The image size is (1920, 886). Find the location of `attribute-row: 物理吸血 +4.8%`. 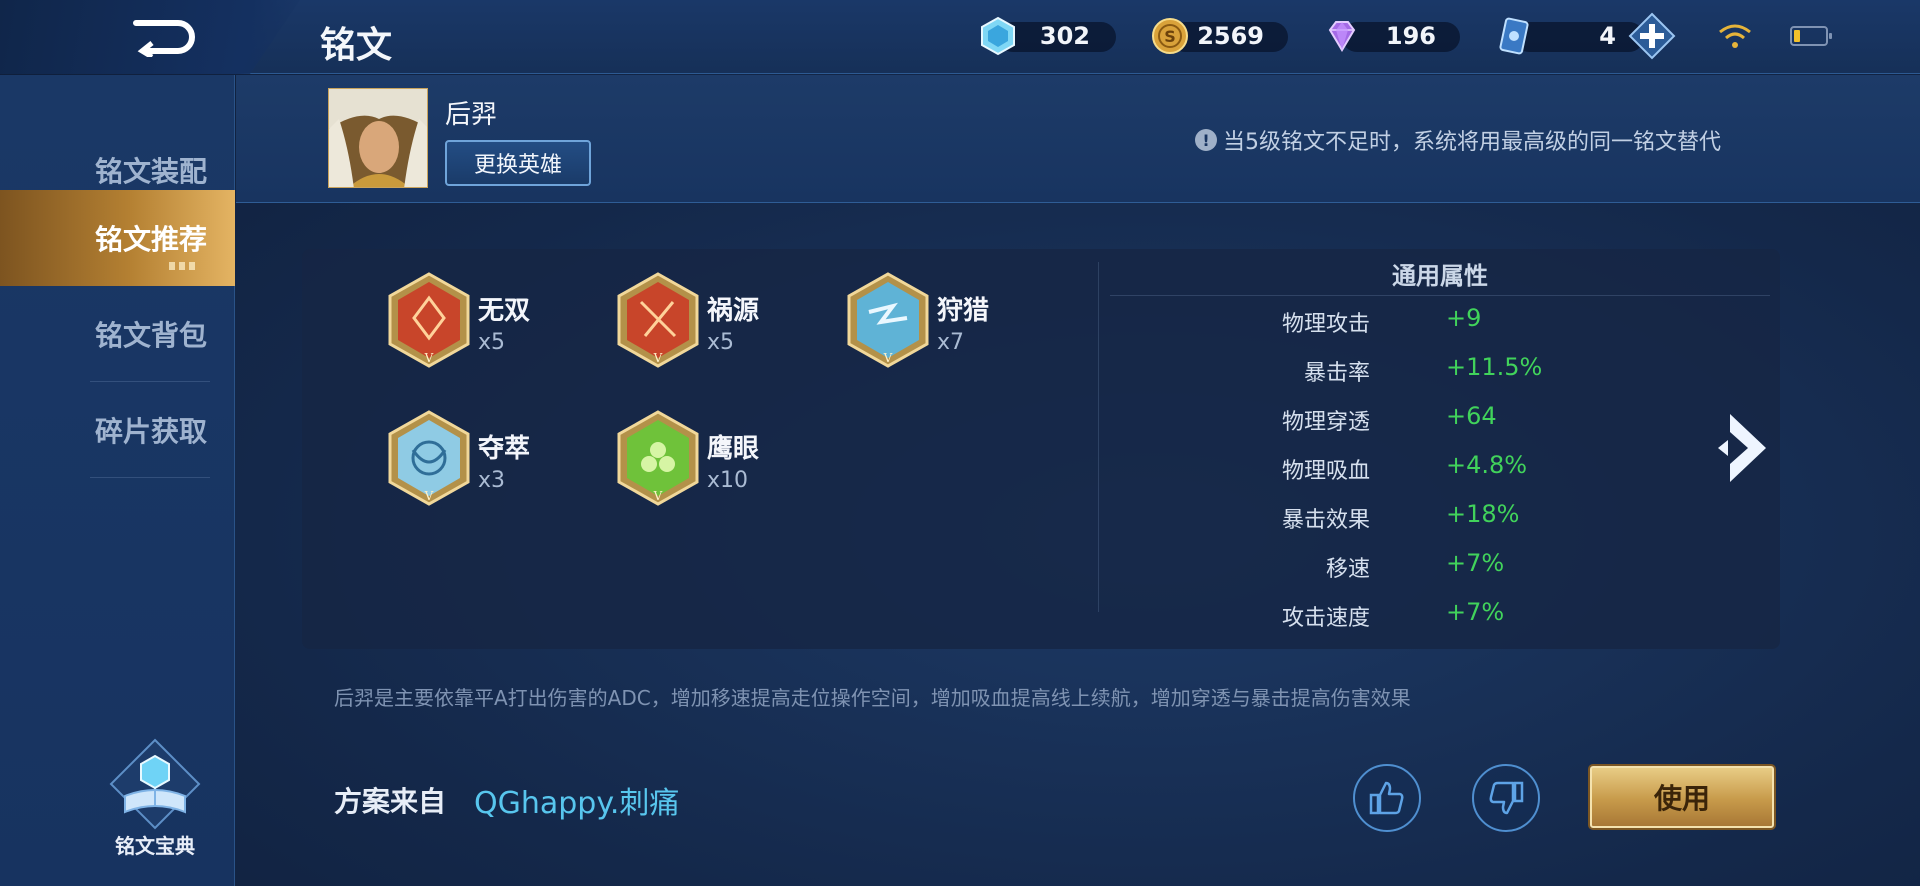

attribute-row: 物理吸血 +4.8% is located at coordinates (1400, 469).